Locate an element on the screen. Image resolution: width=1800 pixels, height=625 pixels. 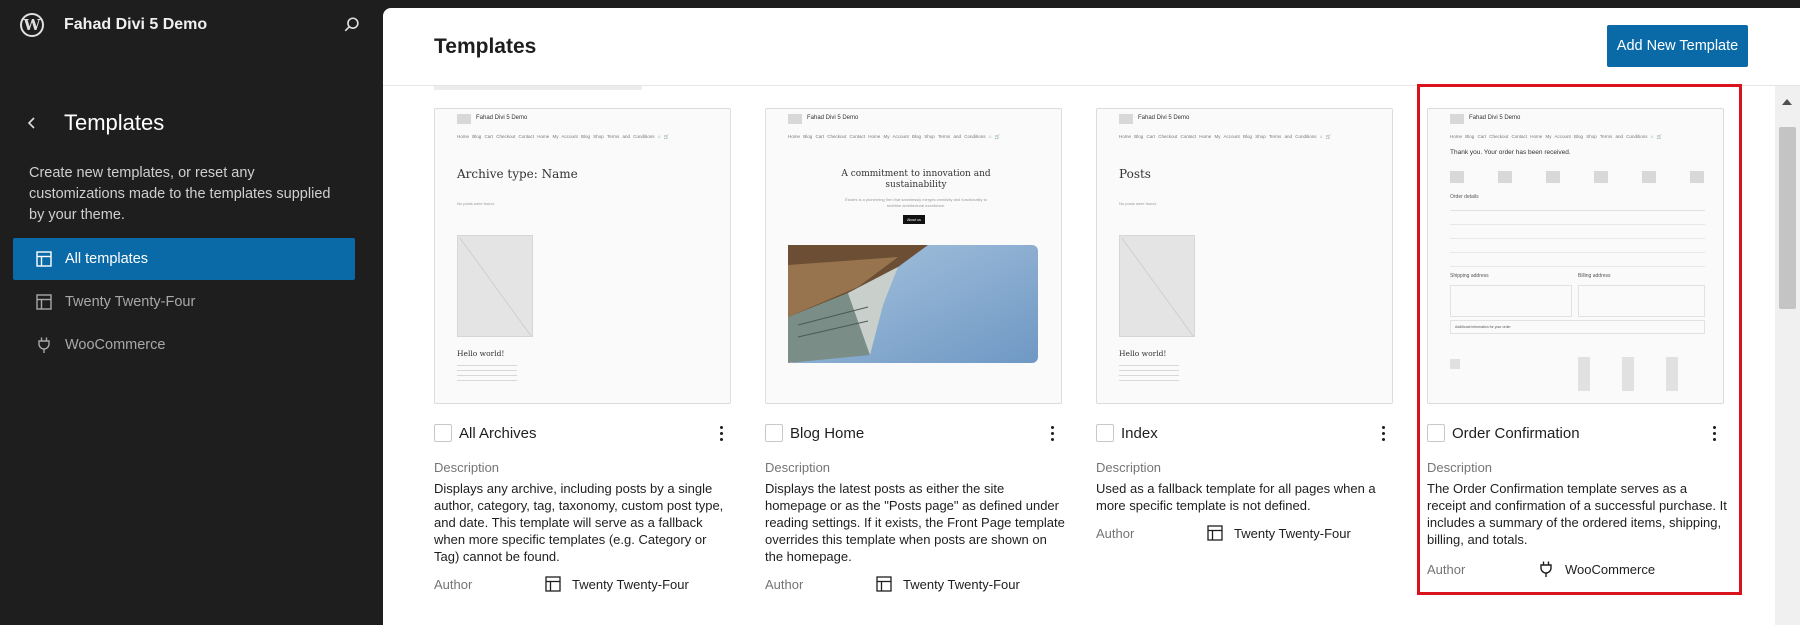
card-title: Blog Home is located at coordinates (916, 433).